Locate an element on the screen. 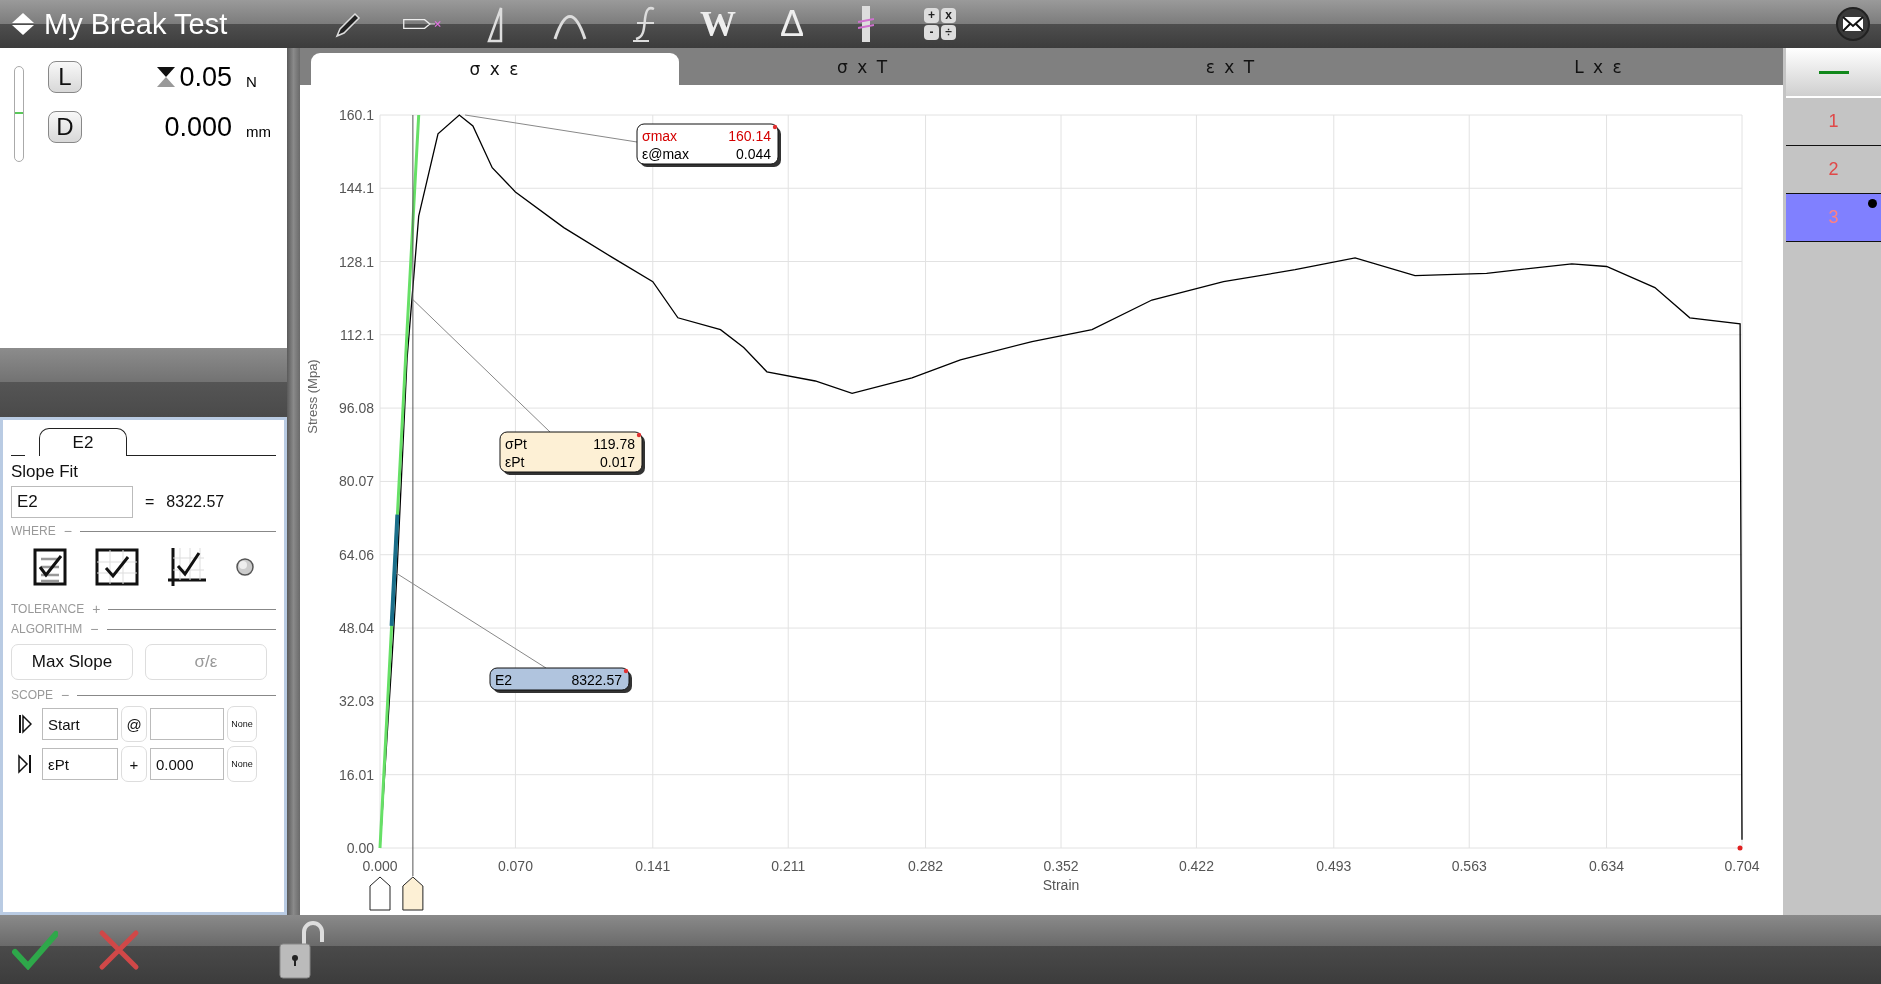  axis-tick-label: 80.07 is located at coordinates (356, 481).